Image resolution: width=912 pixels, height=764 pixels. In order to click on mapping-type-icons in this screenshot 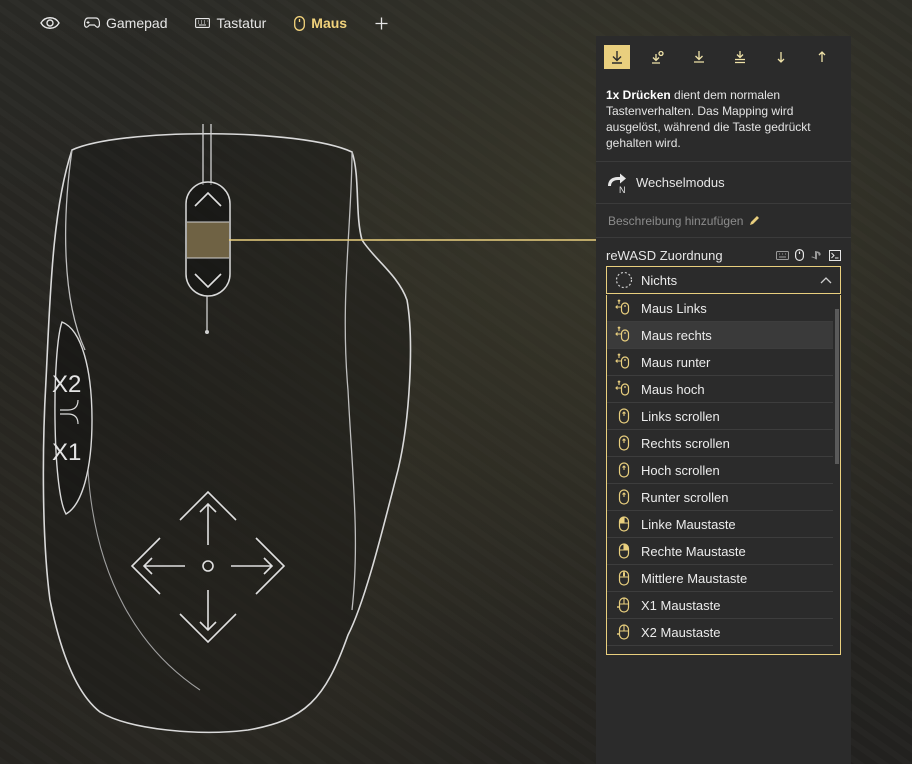, I will do `click(808, 255)`.